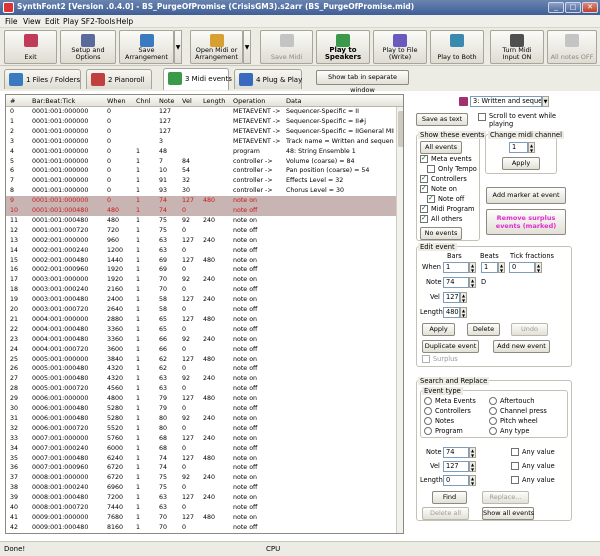 Image resolution: width=600 pixels, height=556 pixels. I want to click on table-row: 18 0003:001:000240 2160 1 70 0 note off, so click(204, 290).